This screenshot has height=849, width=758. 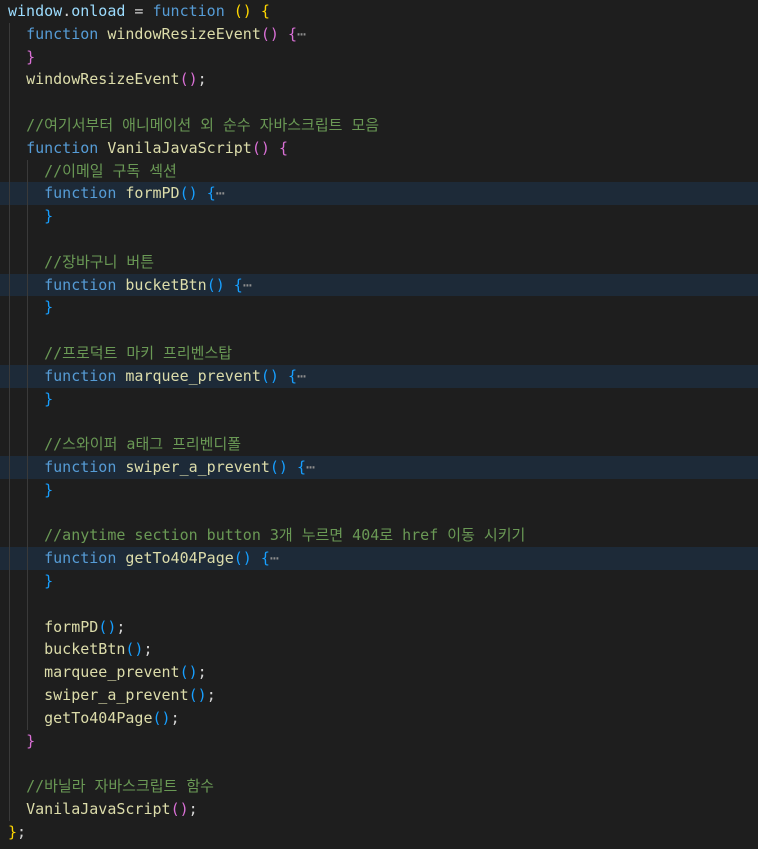 What do you see at coordinates (379, 467) in the screenshot?
I see `code-line: function swiper_a_prevent() {⋯` at bounding box center [379, 467].